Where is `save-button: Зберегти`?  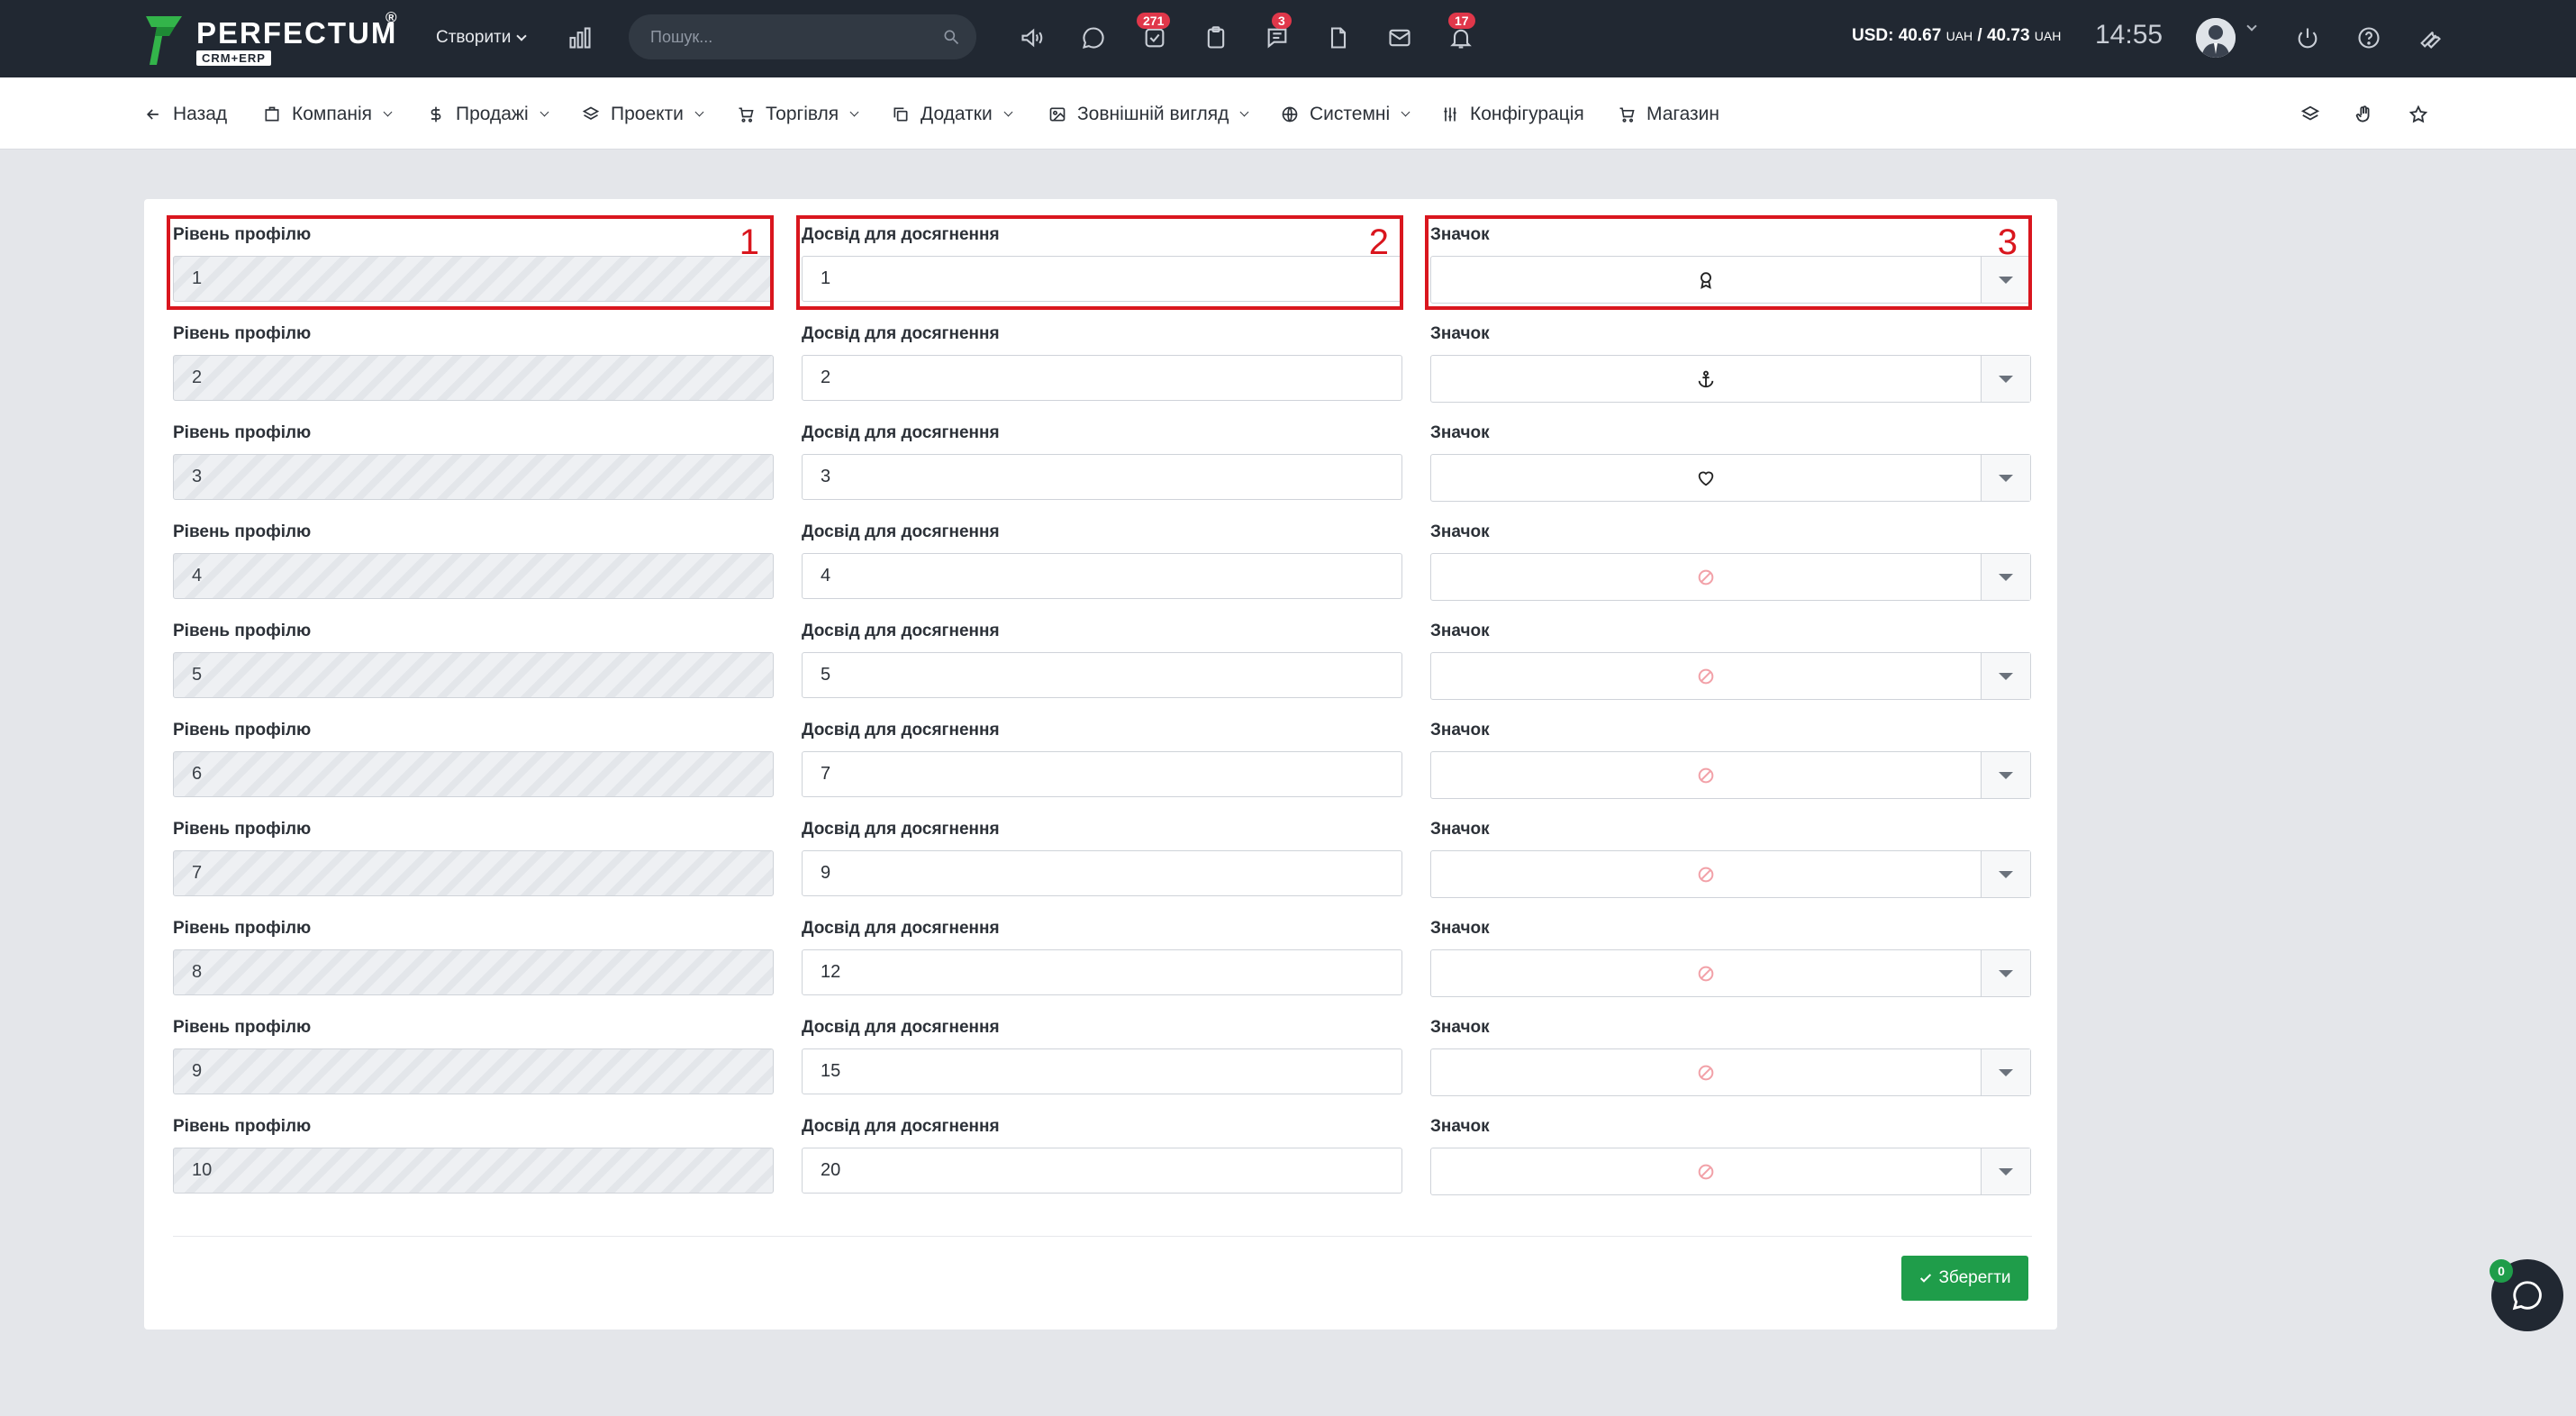 save-button: Зберегти is located at coordinates (1964, 1278).